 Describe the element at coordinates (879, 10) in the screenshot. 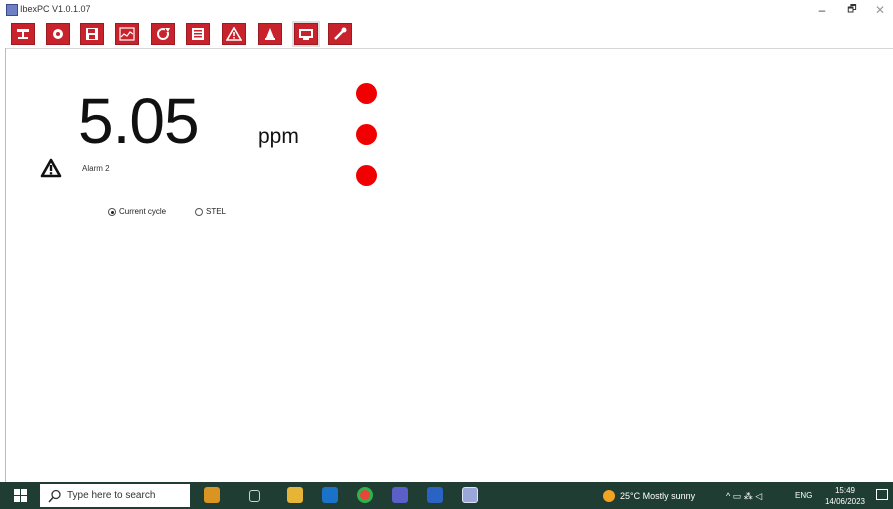

I see `close-button: ✕` at that location.